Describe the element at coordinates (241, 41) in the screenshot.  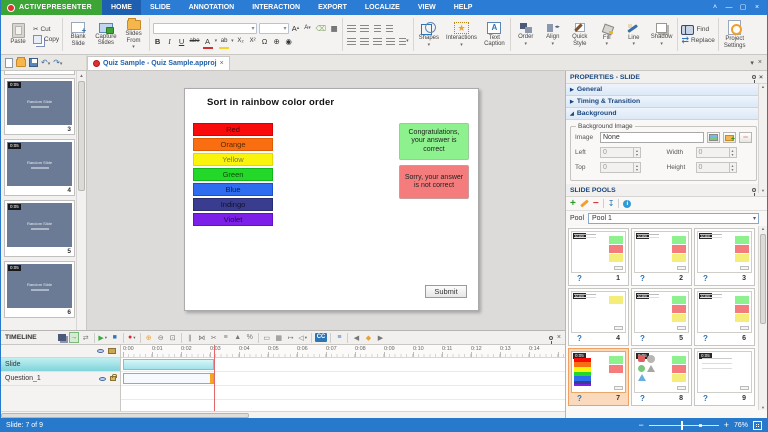
I see `subscript-button: X₂` at that location.